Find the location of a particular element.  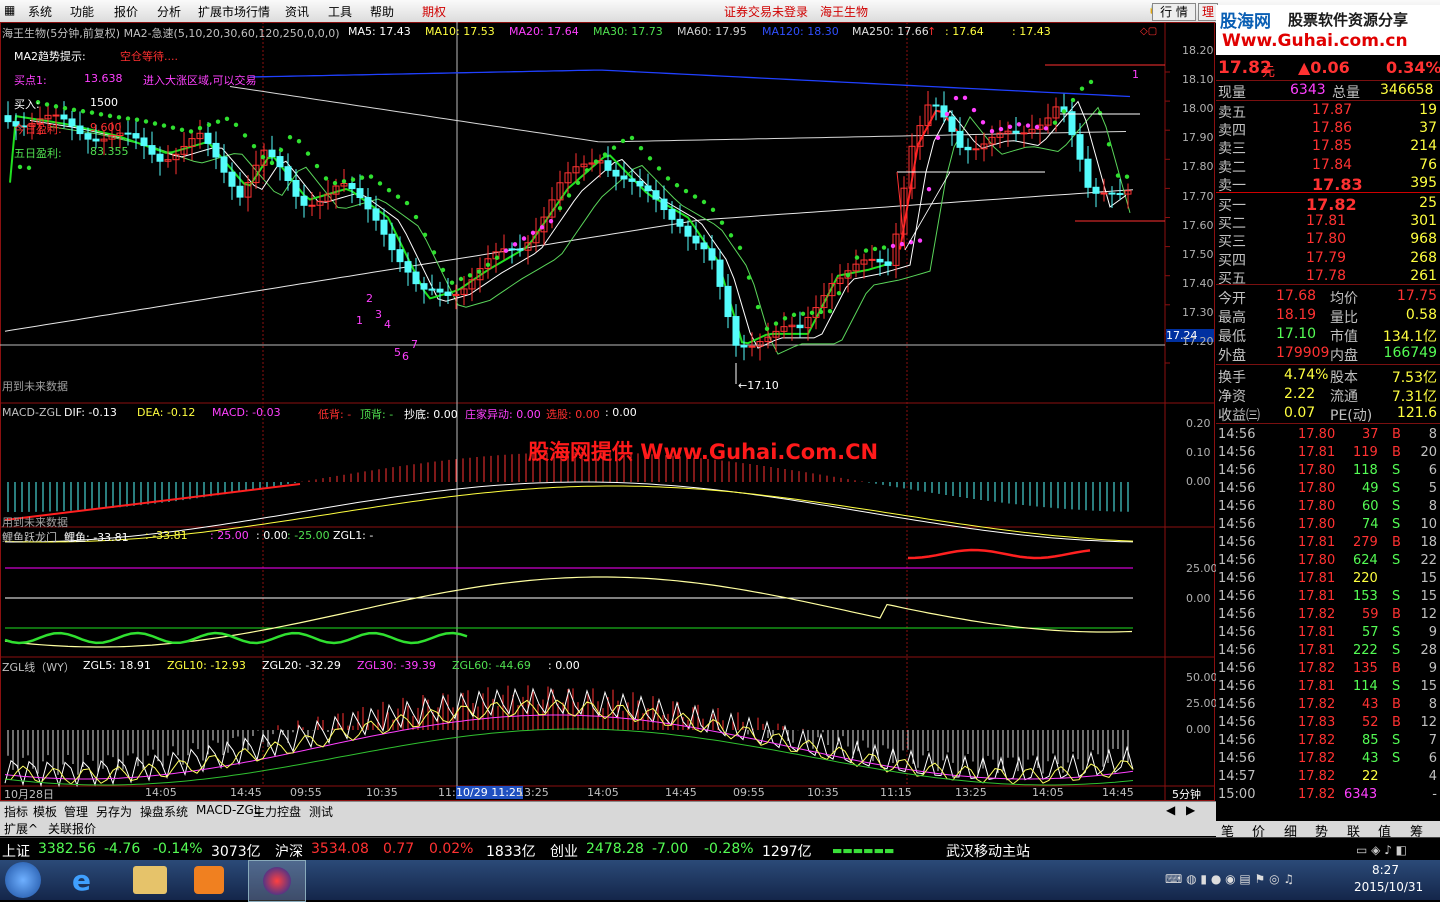

menu-help: 帮助 is located at coordinates (382, 11).